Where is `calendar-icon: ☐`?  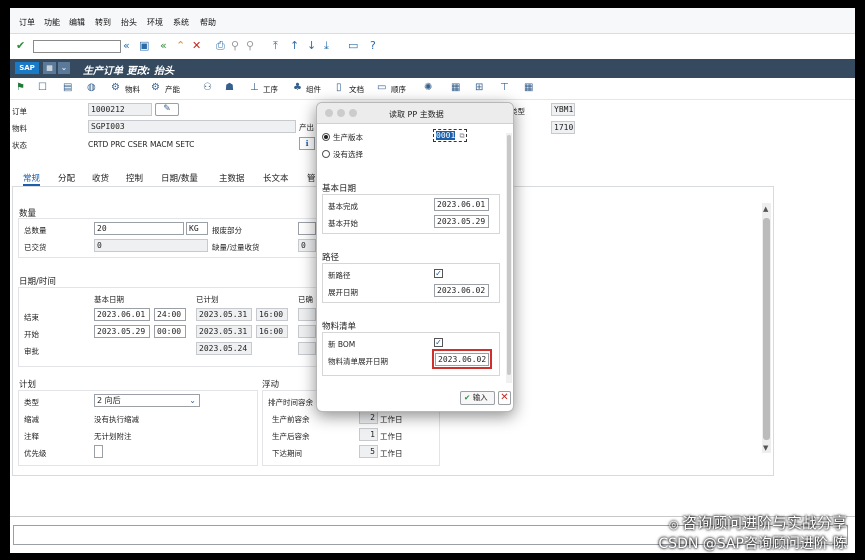
calendar-icon: ☐ is located at coordinates (42, 88).